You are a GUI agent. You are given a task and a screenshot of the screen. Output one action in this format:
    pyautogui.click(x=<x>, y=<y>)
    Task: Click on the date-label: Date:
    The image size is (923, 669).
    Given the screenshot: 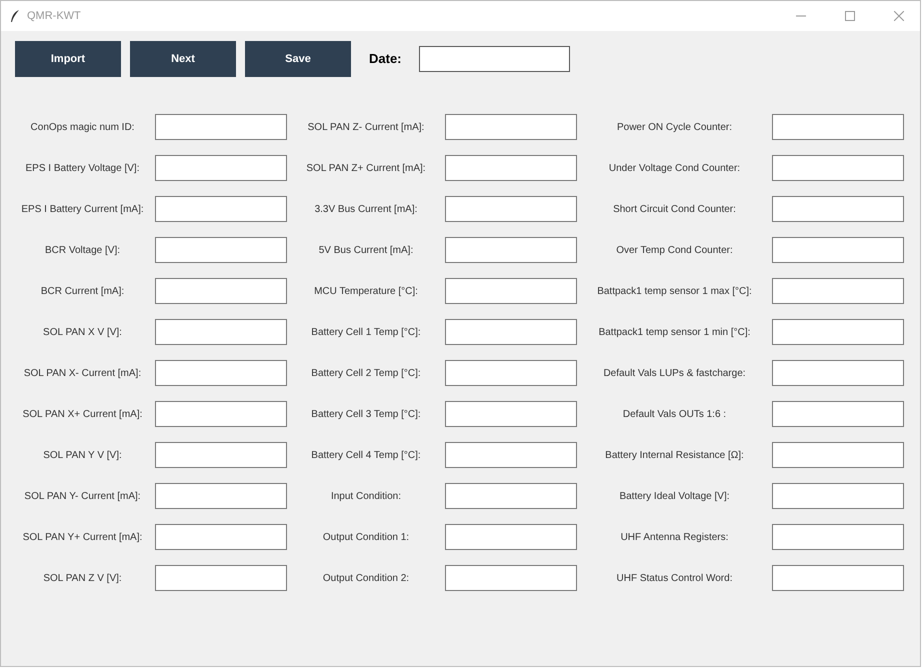 What is the action you would take?
    pyautogui.click(x=385, y=59)
    